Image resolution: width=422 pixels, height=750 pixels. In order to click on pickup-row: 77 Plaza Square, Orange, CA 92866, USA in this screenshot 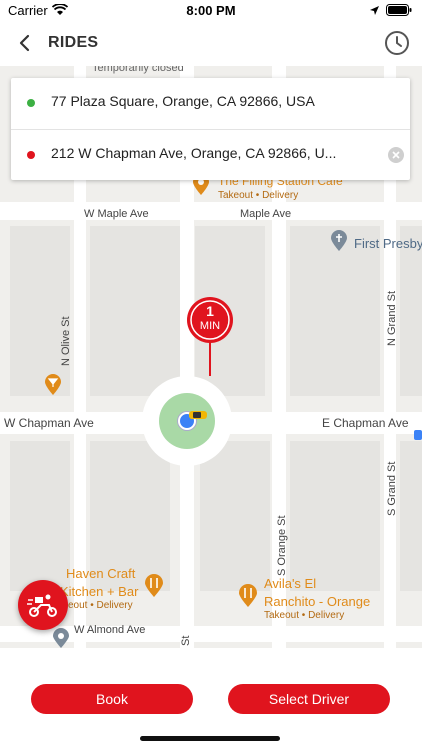, I will do `click(210, 103)`.